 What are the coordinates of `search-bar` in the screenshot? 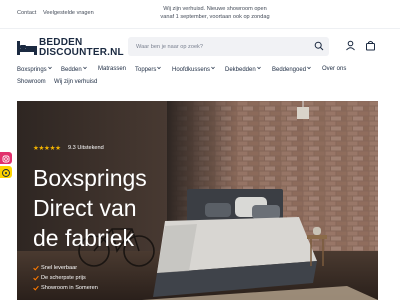 It's located at (228, 46).